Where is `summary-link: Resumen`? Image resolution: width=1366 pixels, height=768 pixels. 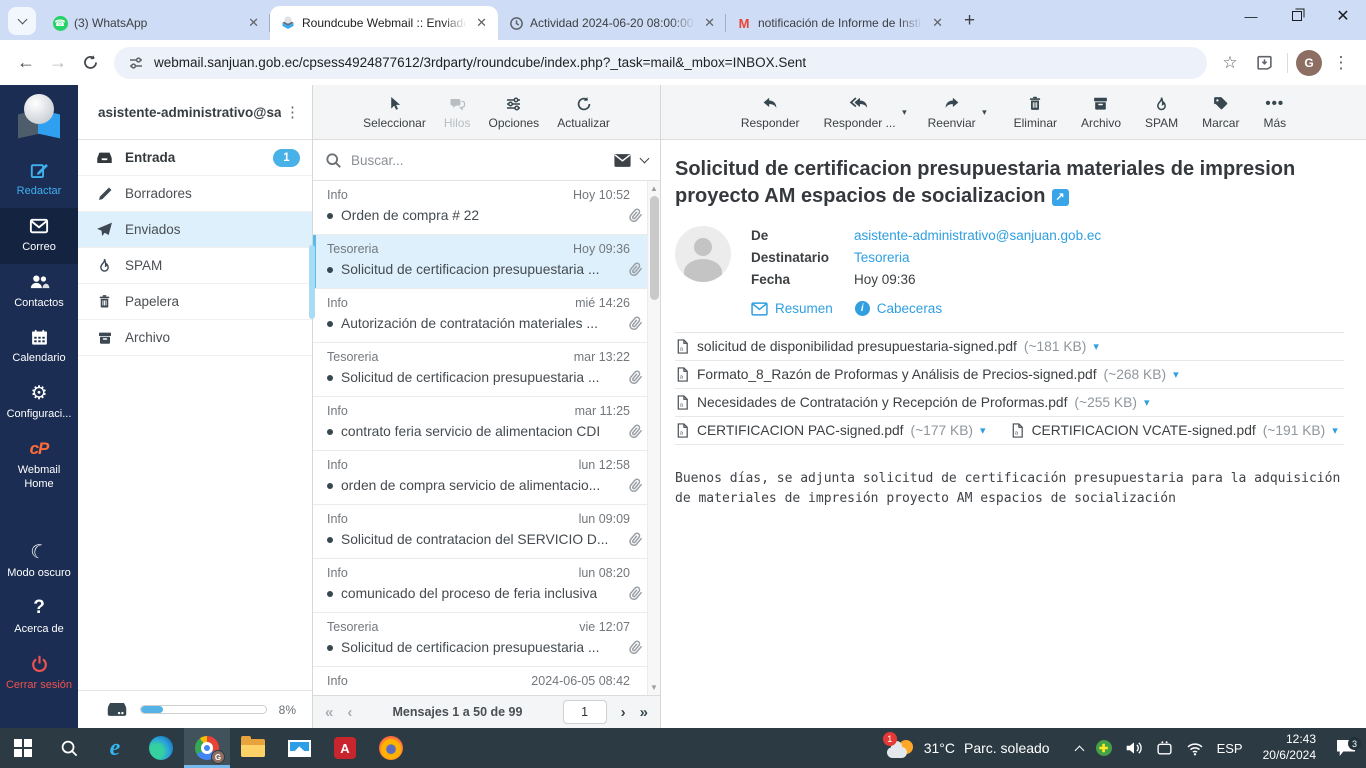
summary-link: Resumen is located at coordinates (792, 308).